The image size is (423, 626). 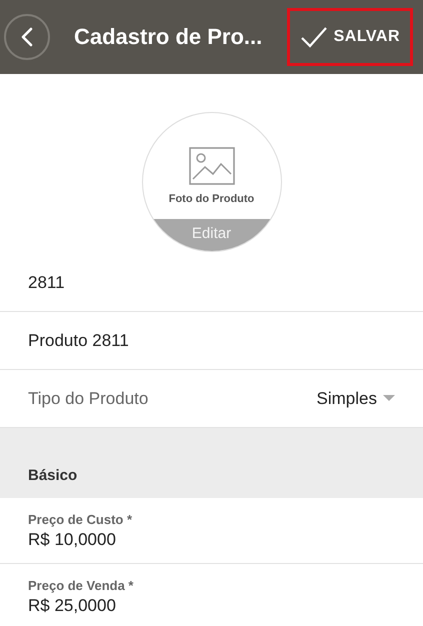 I want to click on input-field: Produto 2811, so click(x=78, y=340).